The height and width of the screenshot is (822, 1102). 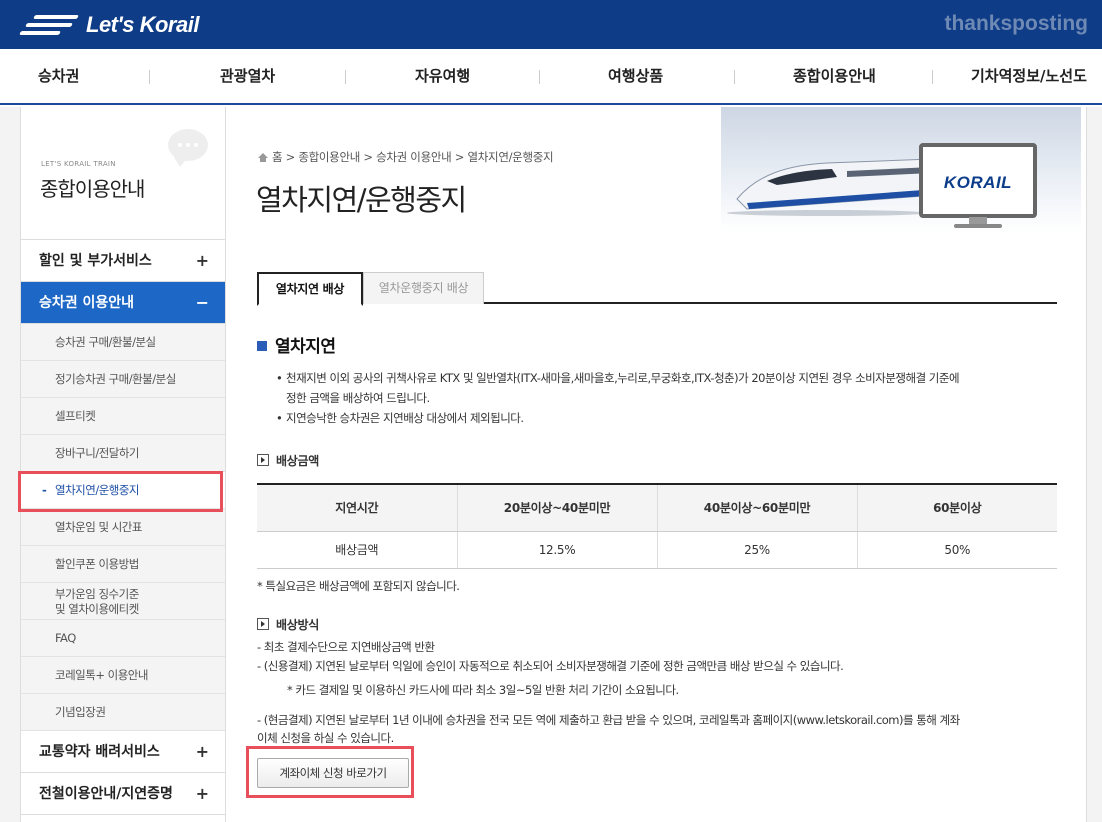 I want to click on side-nav-sub-cart: 장바구니/전달하기, so click(x=123, y=453).